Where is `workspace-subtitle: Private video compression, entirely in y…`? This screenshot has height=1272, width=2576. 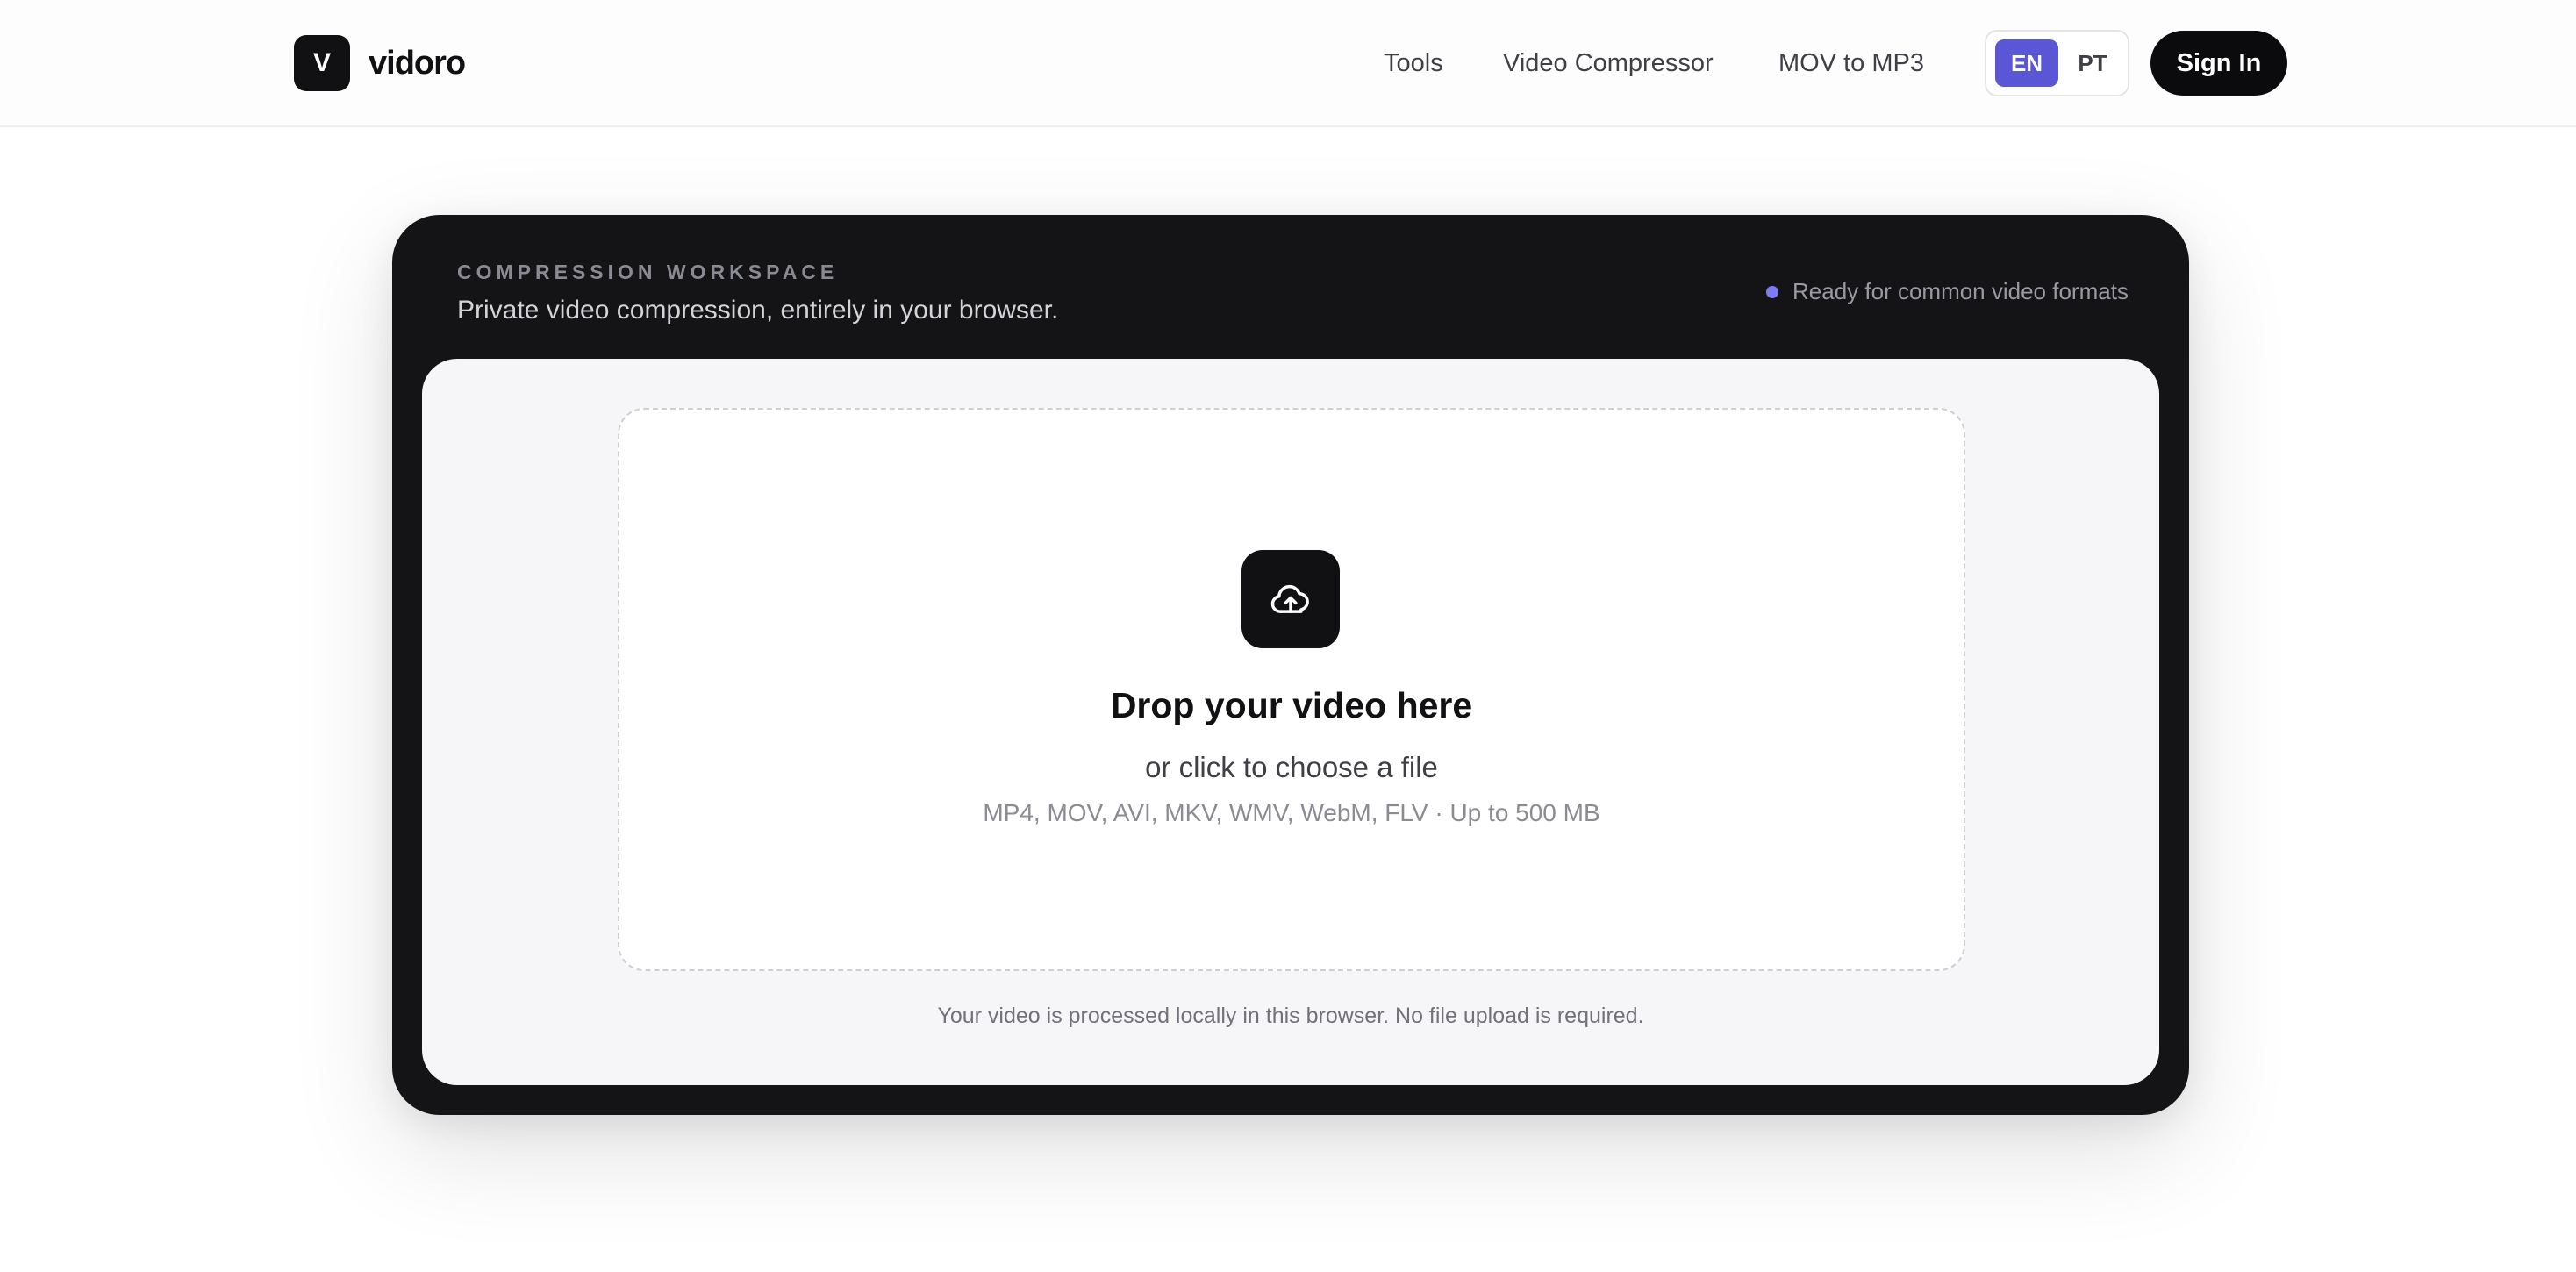 workspace-subtitle: Private video compression, entirely in y… is located at coordinates (758, 310).